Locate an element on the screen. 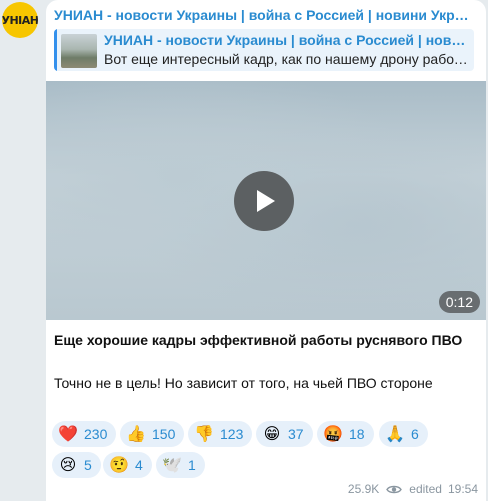 The image size is (488, 501). reaction-count: 230 is located at coordinates (96, 434).